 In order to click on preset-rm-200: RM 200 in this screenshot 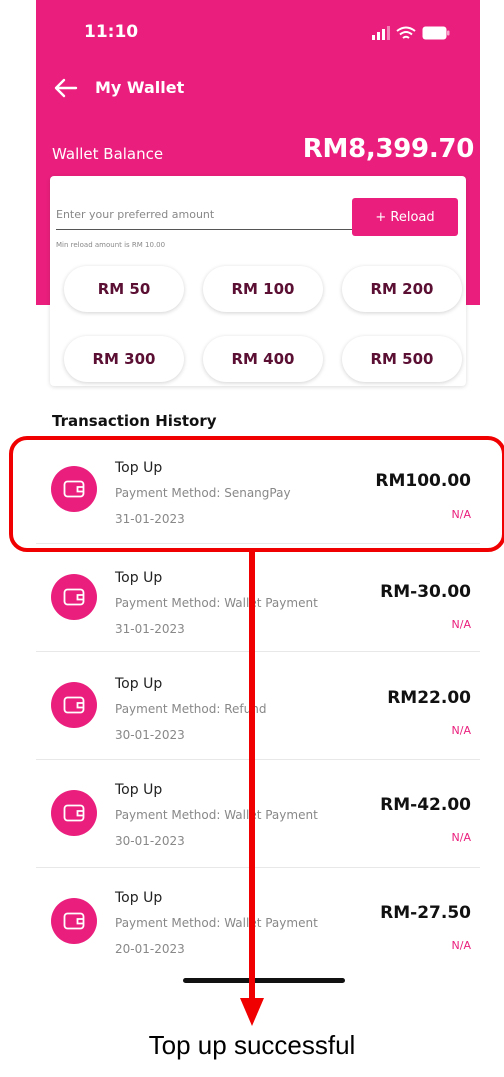, I will do `click(402, 289)`.